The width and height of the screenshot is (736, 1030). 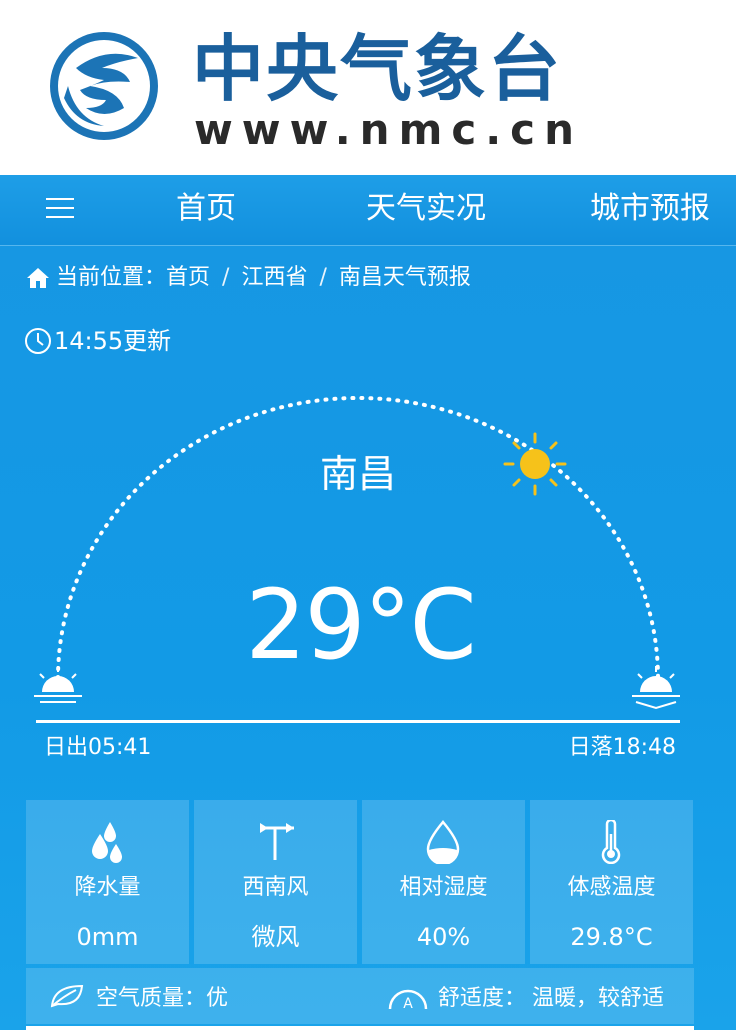 What do you see at coordinates (107, 842) in the screenshot?
I see `raindrops-icon` at bounding box center [107, 842].